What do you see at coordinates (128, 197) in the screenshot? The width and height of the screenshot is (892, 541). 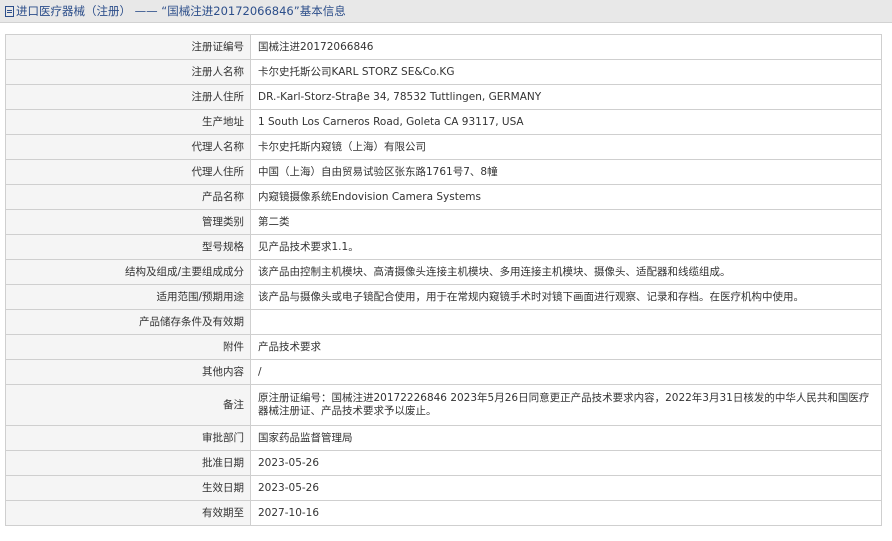 I see `product-name-label: 产品名称` at bounding box center [128, 197].